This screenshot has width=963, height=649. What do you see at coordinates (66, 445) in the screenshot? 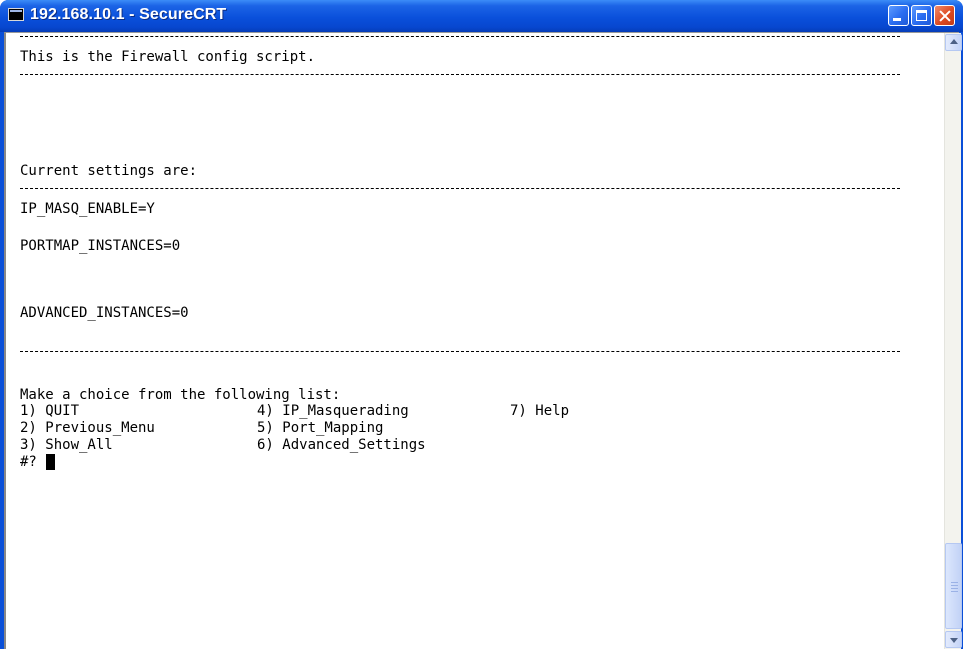
I see `menu-option-show-all: 3) Show_All` at bounding box center [66, 445].